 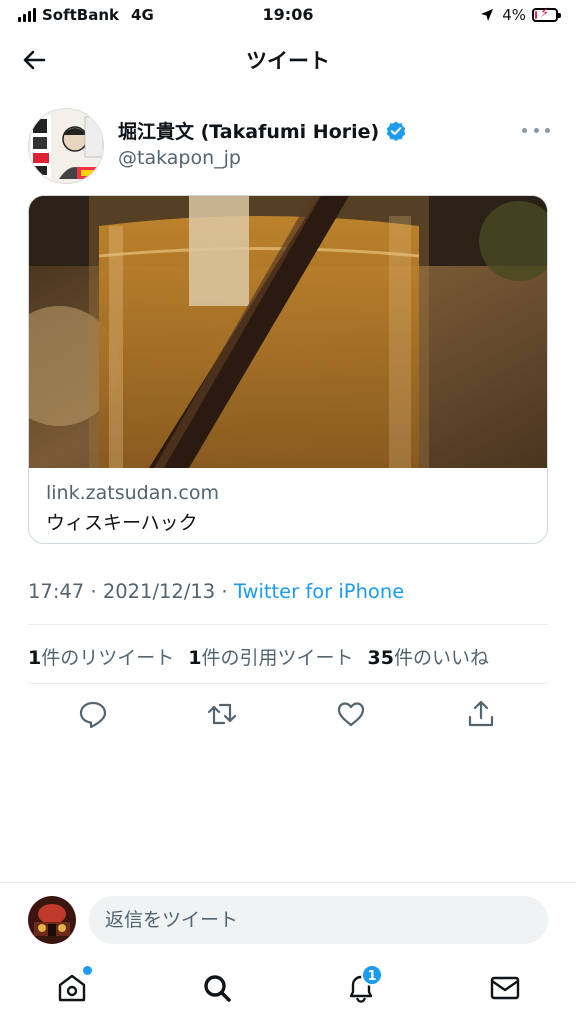 I want to click on tab-search, so click(x=217, y=988).